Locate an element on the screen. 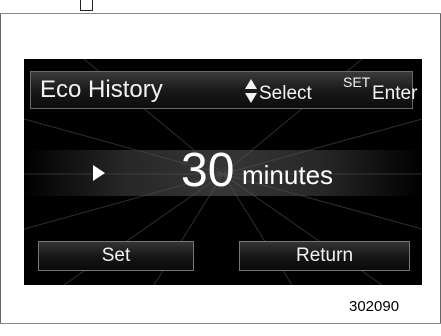 This screenshot has width=441, height=336. duration-unit: minutes is located at coordinates (288, 175).